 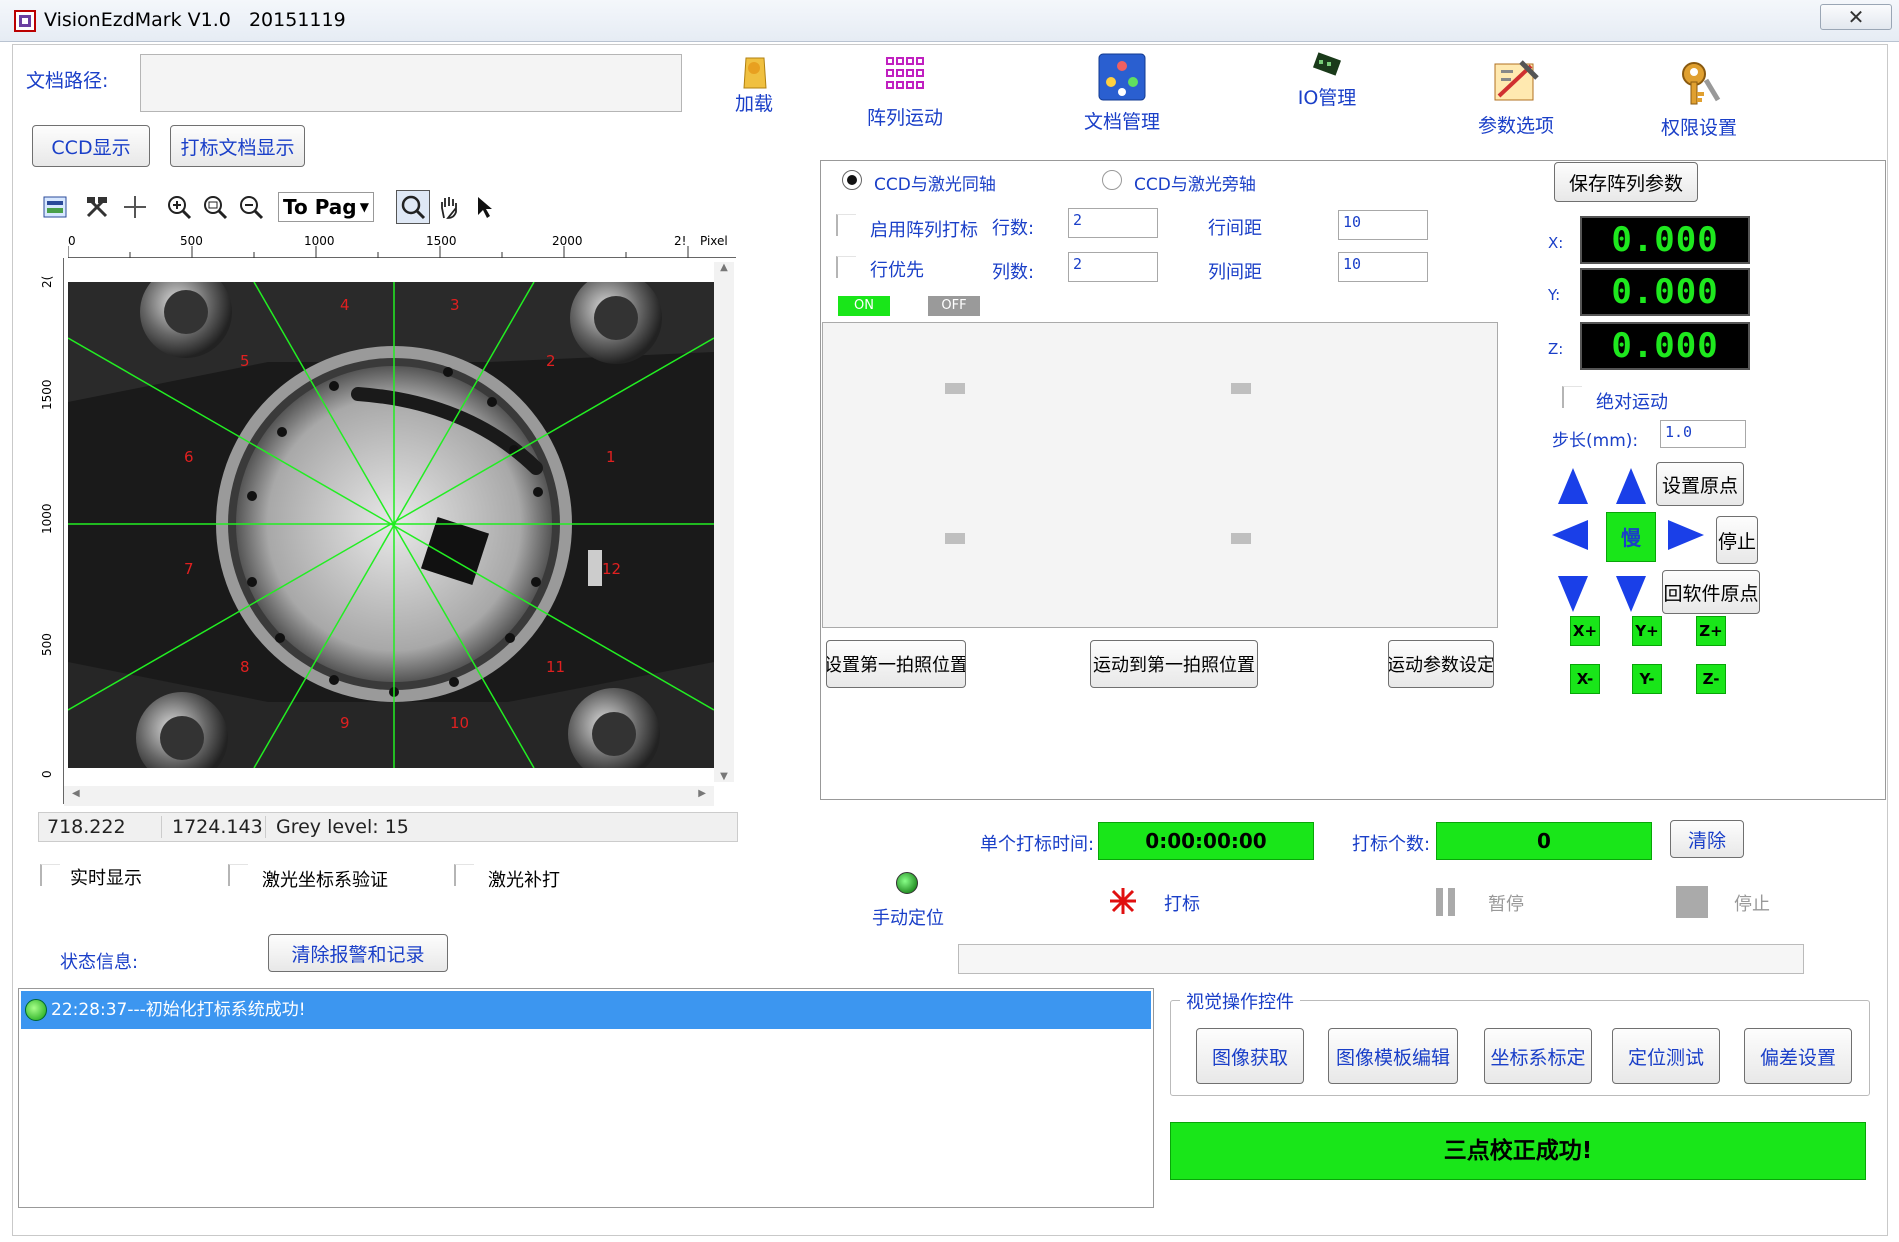 I want to click on viewer-label: 2, so click(x=551, y=361).